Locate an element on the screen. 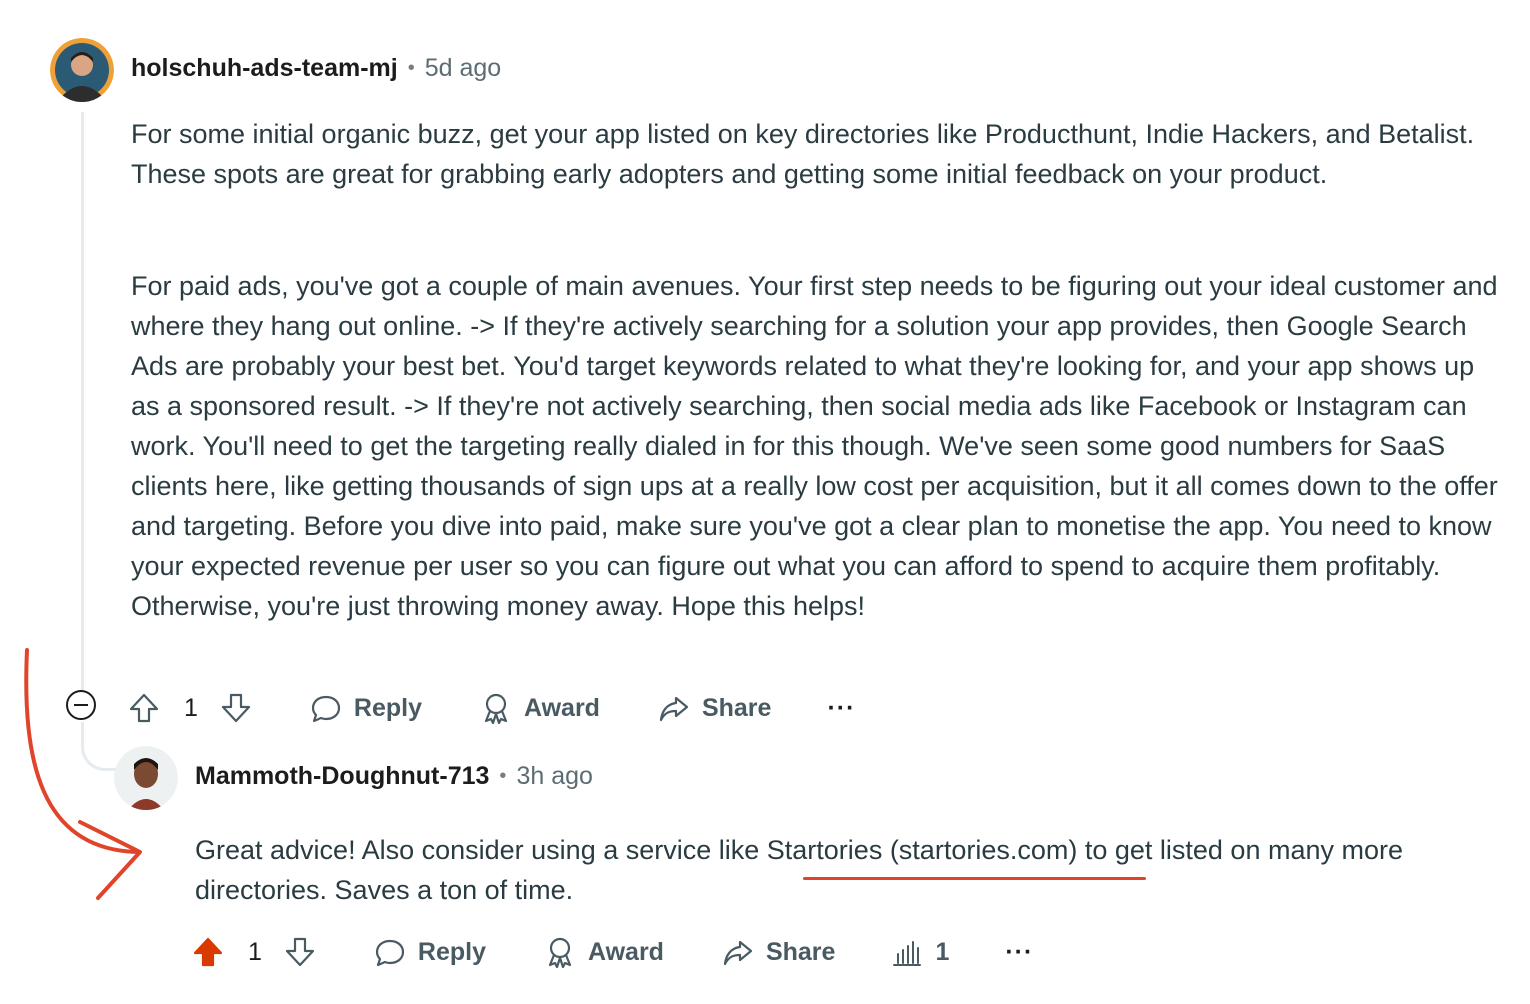 The height and width of the screenshot is (1004, 1530). collapse-thread-button is located at coordinates (81, 705).